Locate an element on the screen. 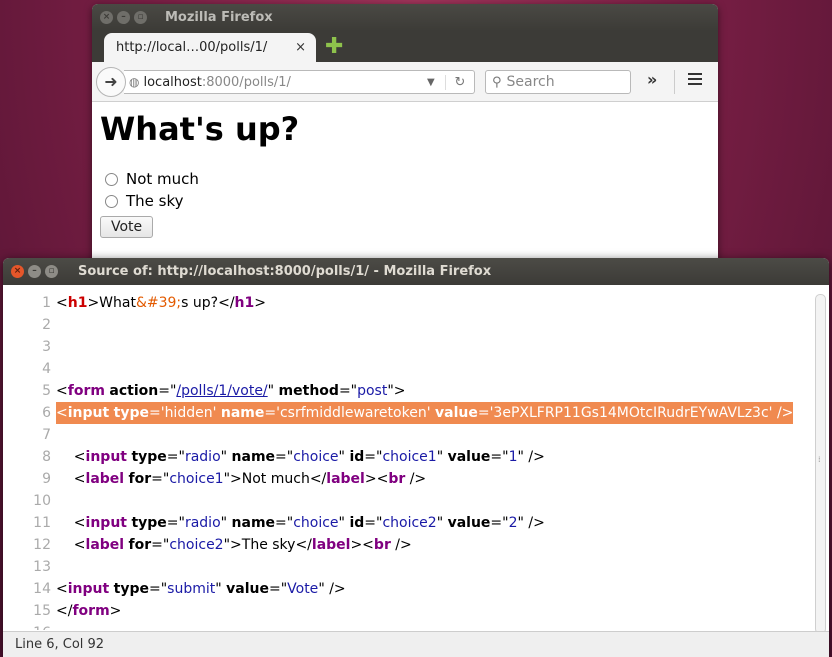 Image resolution: width=832 pixels, height=657 pixels. back-arrow-icon: ➜ is located at coordinates (111, 81).